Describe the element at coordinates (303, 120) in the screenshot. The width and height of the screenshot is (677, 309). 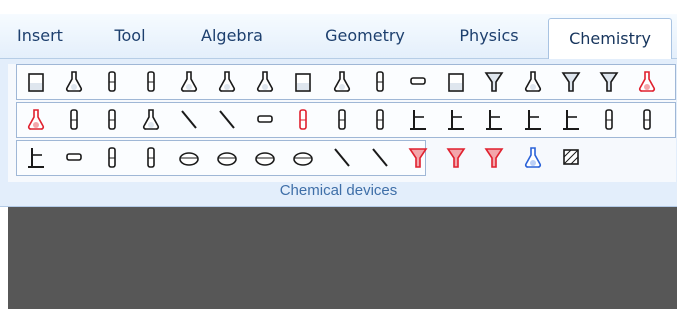
I see `red-tube-icon` at that location.